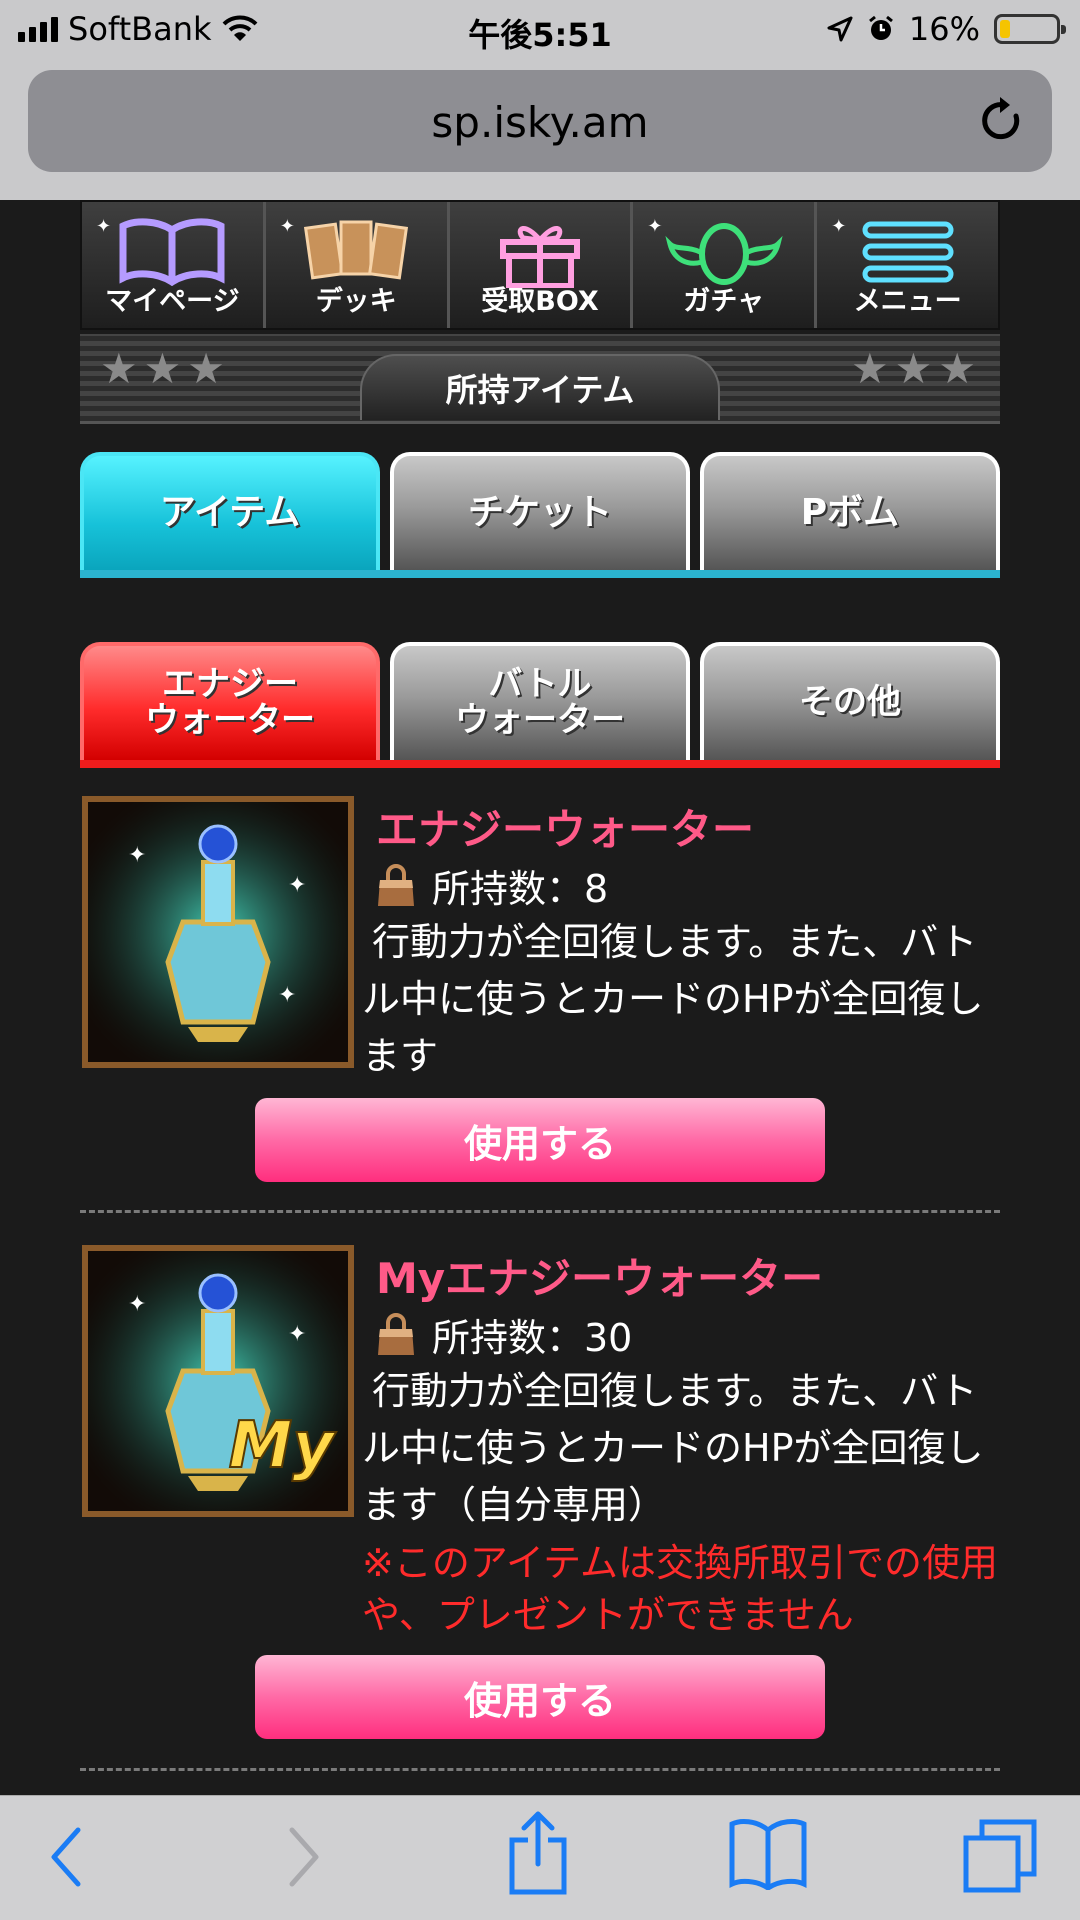 The width and height of the screenshot is (1080, 1920). I want to click on section-title: 所持アイテム, so click(540, 387).